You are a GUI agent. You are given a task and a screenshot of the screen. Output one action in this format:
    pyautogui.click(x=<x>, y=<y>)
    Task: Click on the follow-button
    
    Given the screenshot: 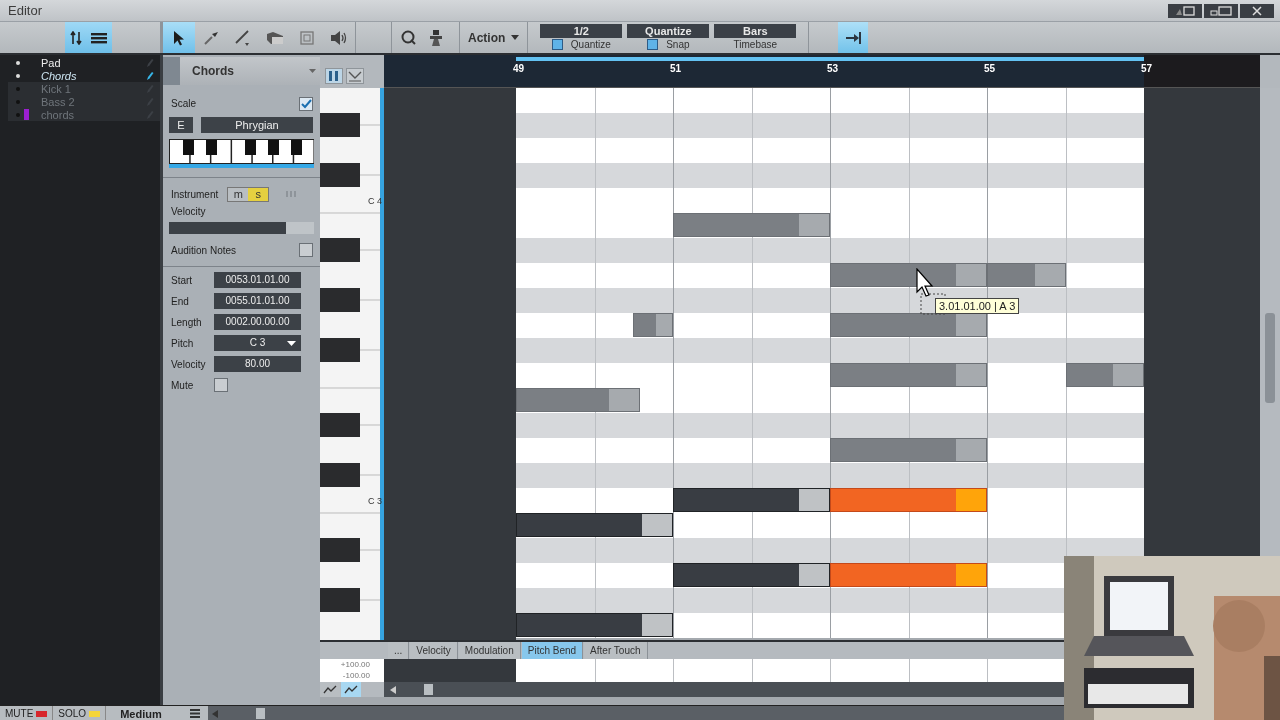 What is the action you would take?
    pyautogui.click(x=853, y=37)
    